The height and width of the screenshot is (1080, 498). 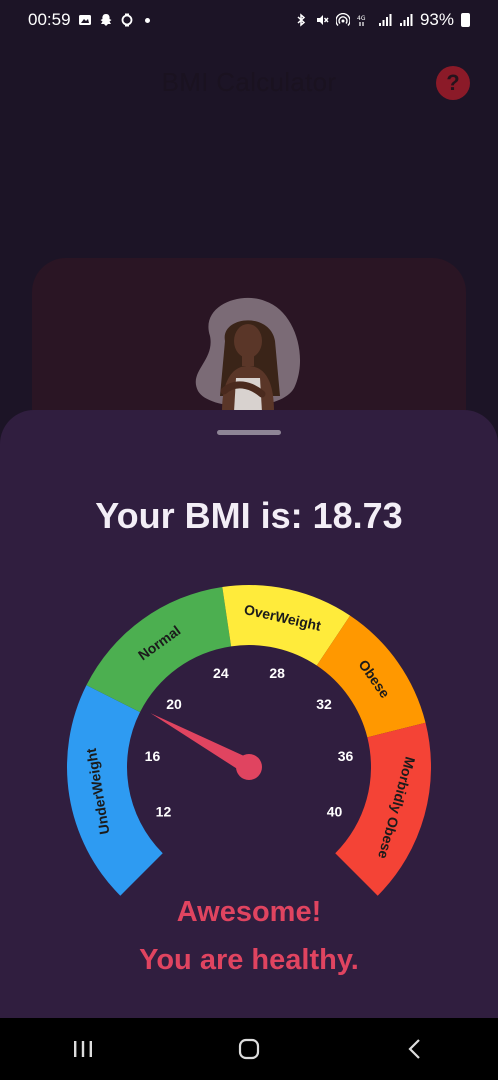 I want to click on help-button: ?, so click(x=453, y=83).